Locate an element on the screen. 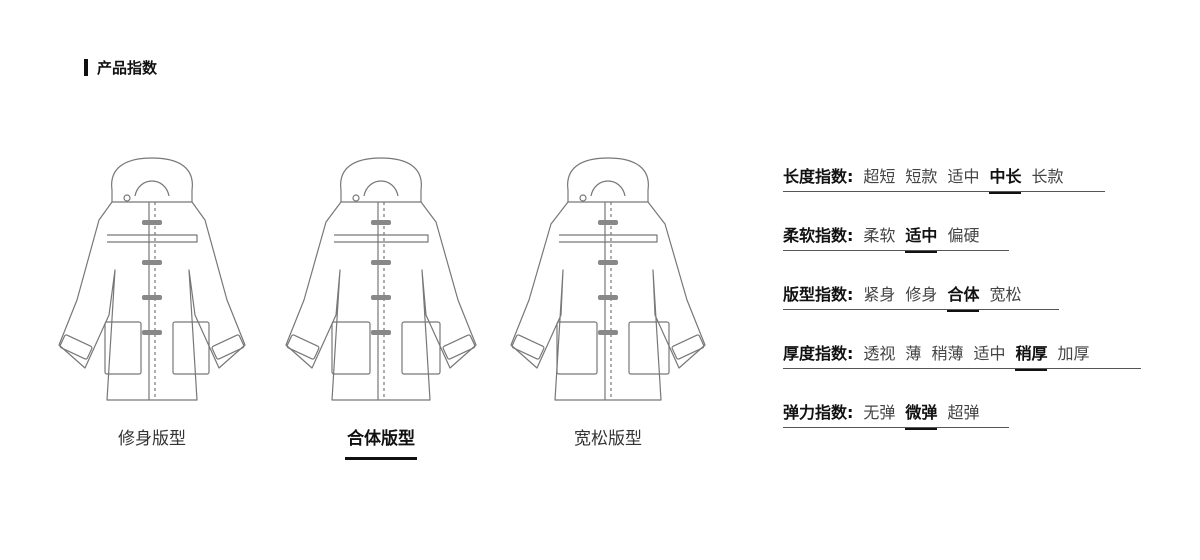  title-bar-marker is located at coordinates (86, 67).